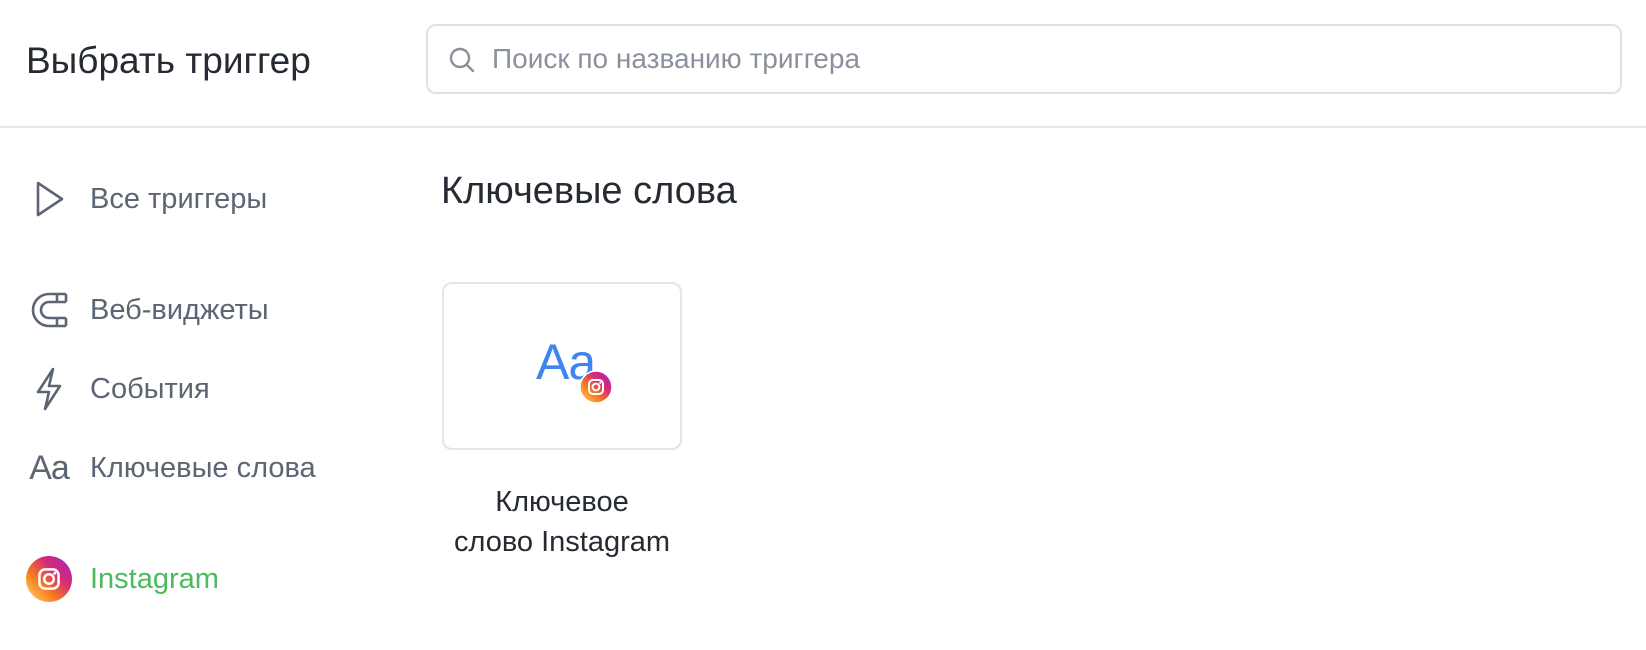  I want to click on play-icon, so click(49, 199).